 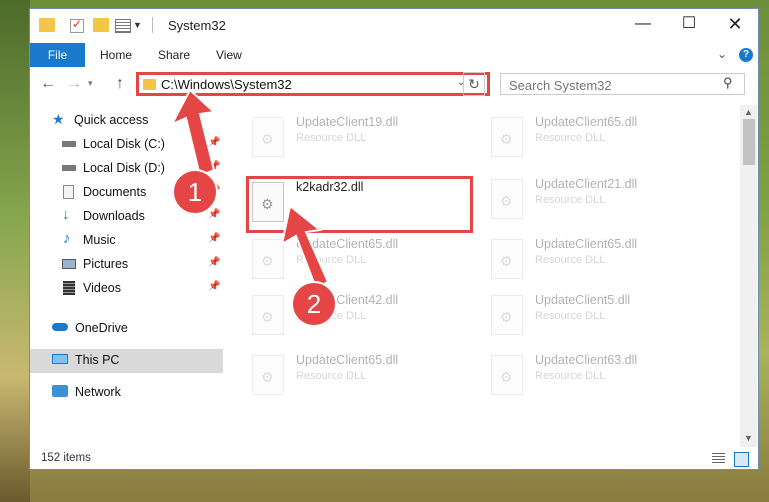 I want to click on toolbar-divider, so click(x=152, y=25).